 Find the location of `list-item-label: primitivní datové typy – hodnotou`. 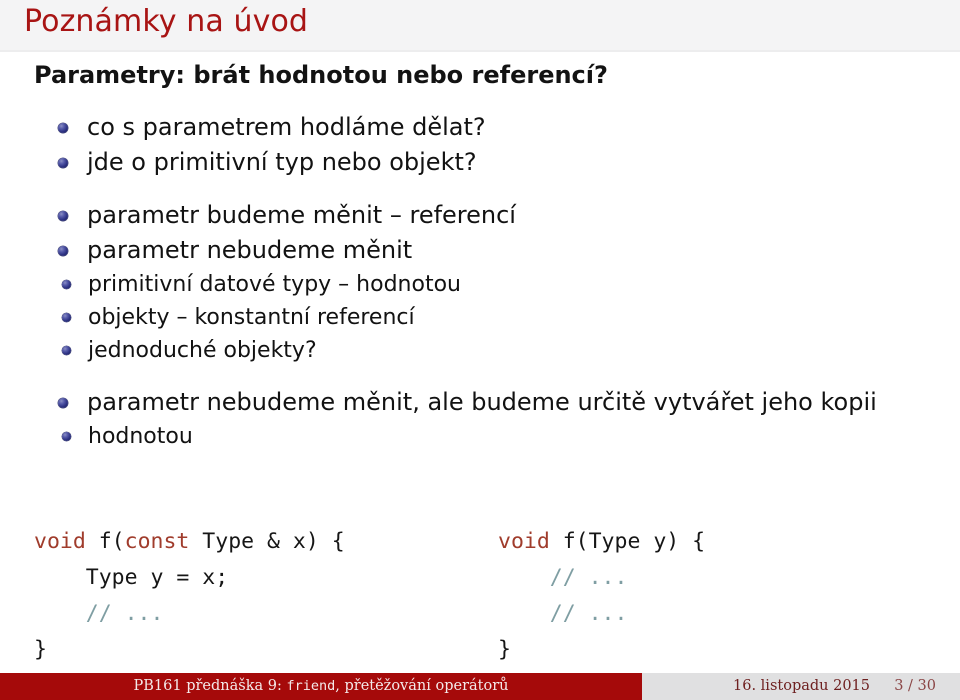

list-item-label: primitivní datové typy – hodnotou is located at coordinates (274, 284).